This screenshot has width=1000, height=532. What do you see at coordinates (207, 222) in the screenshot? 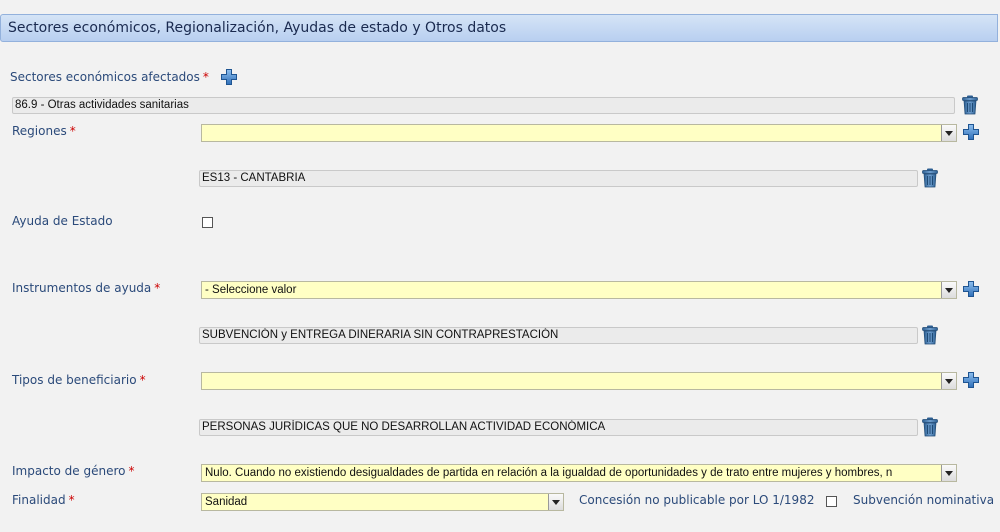
I see `ayuda-estado-checkbox` at bounding box center [207, 222].